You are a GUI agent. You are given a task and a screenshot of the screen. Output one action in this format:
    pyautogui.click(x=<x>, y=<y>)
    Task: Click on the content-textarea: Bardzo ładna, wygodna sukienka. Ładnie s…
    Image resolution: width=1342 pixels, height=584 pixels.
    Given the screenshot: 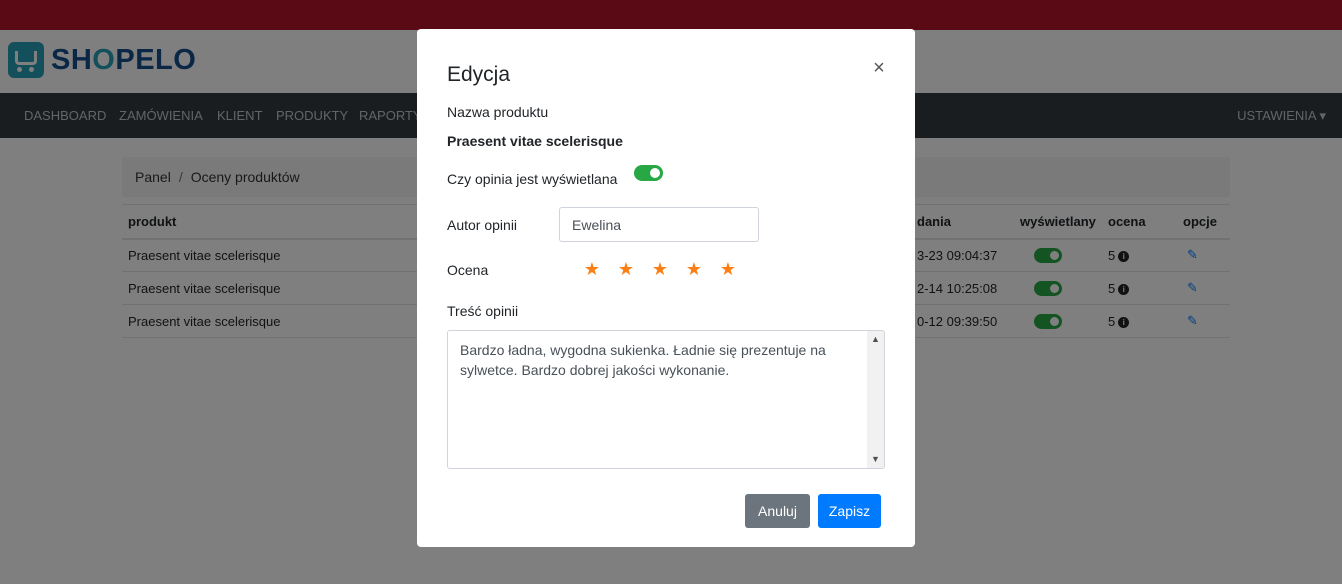 What is the action you would take?
    pyautogui.click(x=658, y=399)
    